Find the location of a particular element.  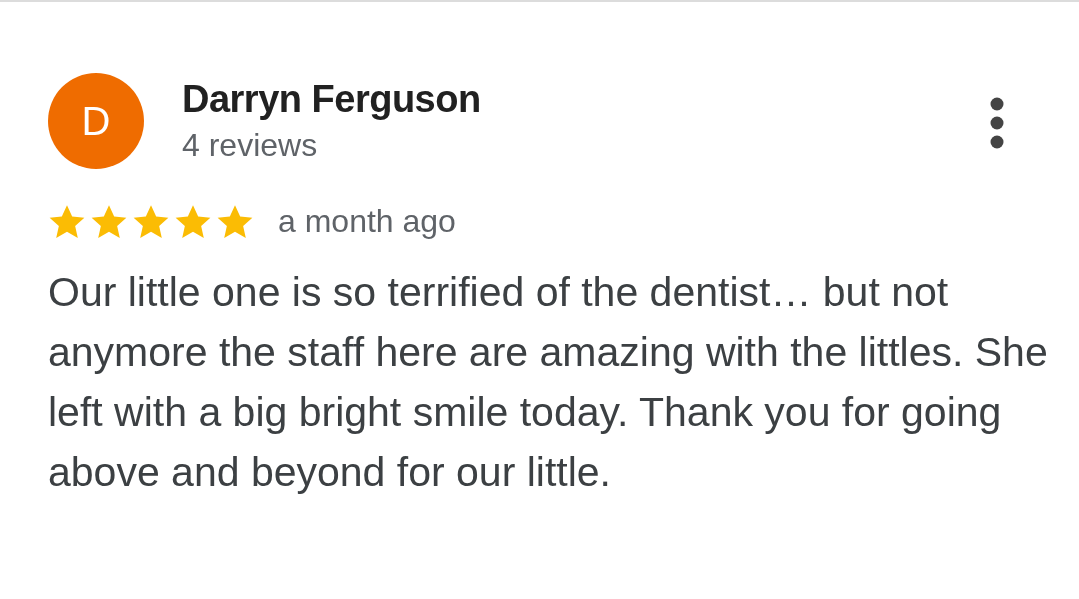

author-name: Darryn Ferguson is located at coordinates (331, 99).